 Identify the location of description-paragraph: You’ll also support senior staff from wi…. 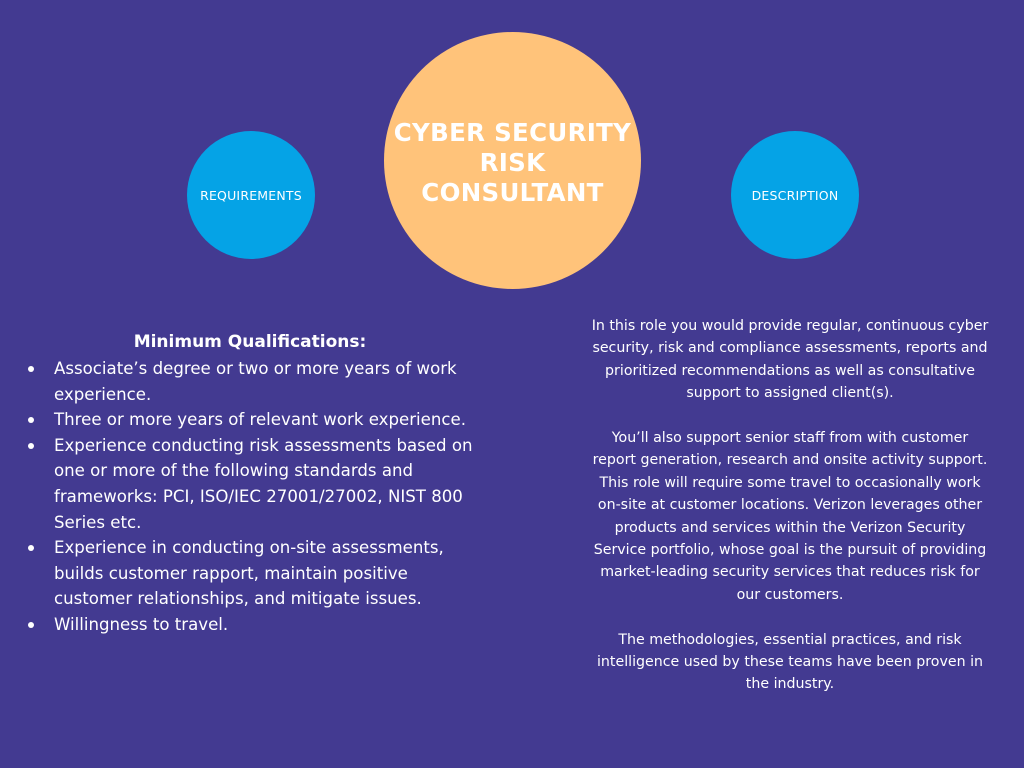
(790, 516).